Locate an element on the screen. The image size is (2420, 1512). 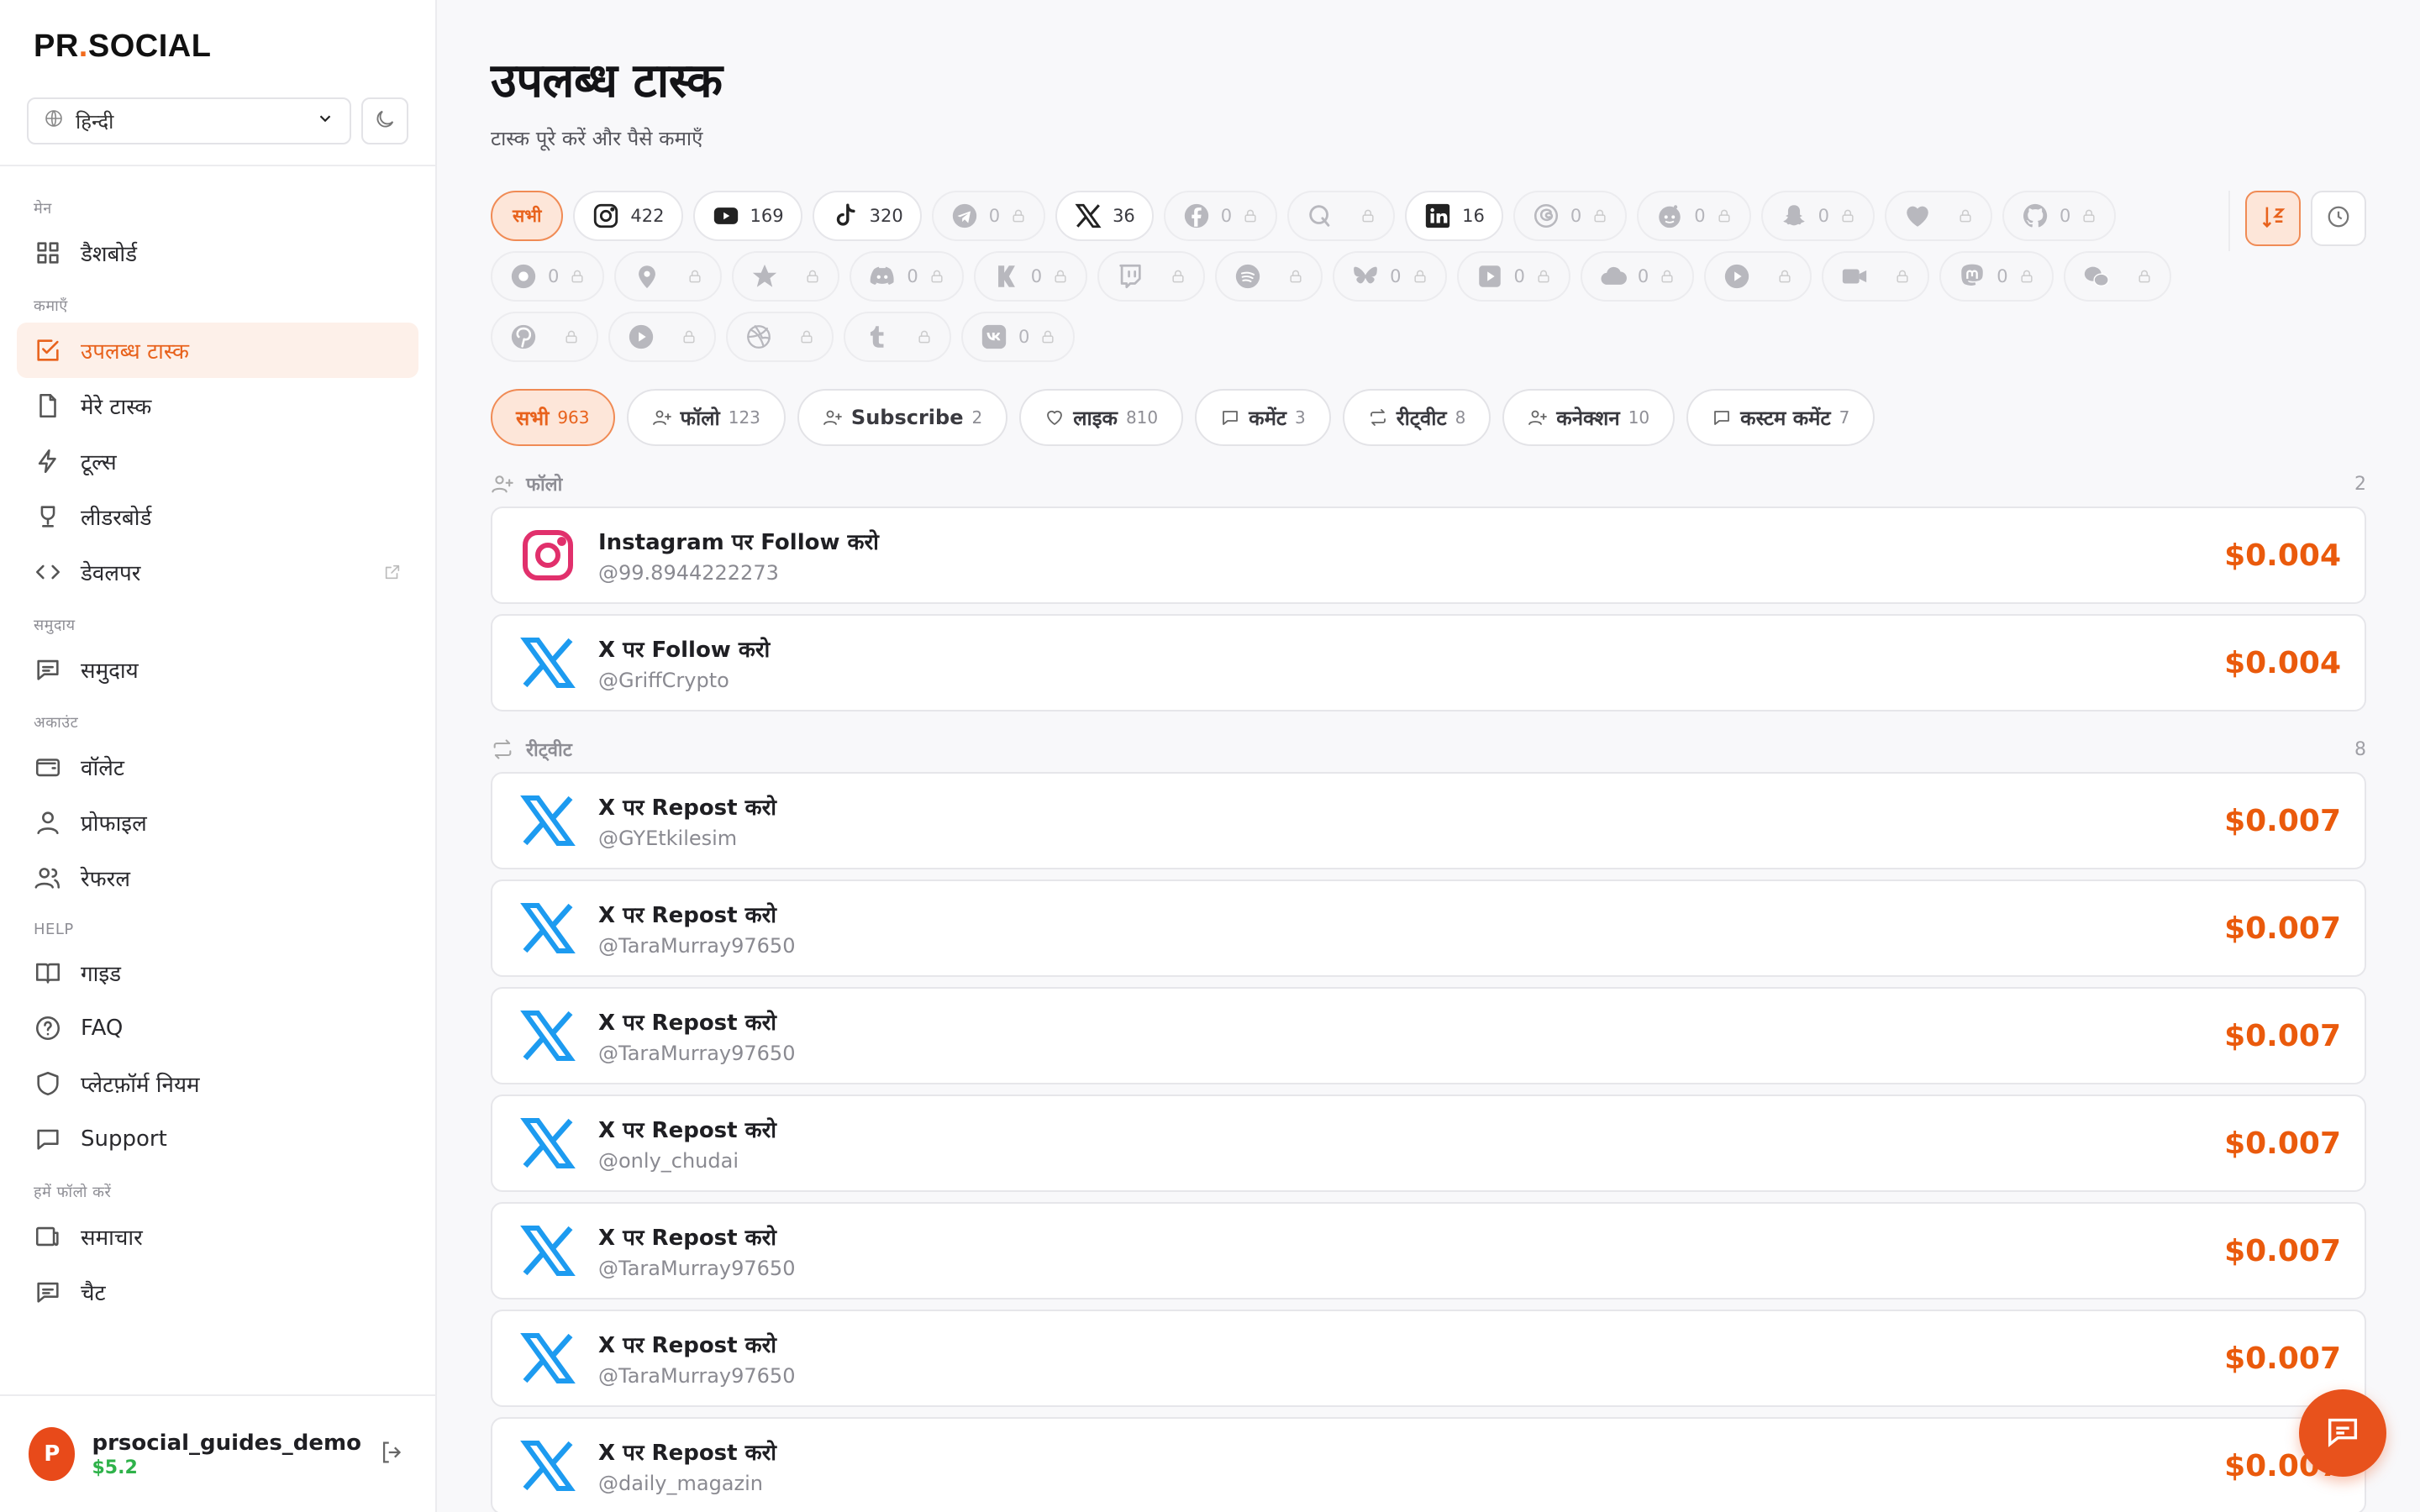
task-type-label: लाइक is located at coordinates (1095, 418).